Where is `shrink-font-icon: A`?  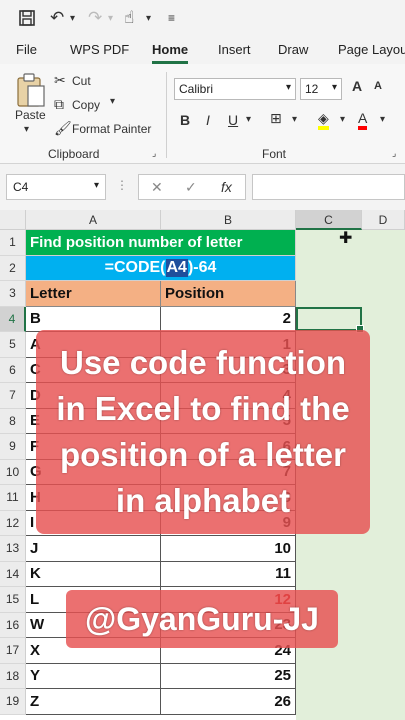
shrink-font-icon: A is located at coordinates (378, 86).